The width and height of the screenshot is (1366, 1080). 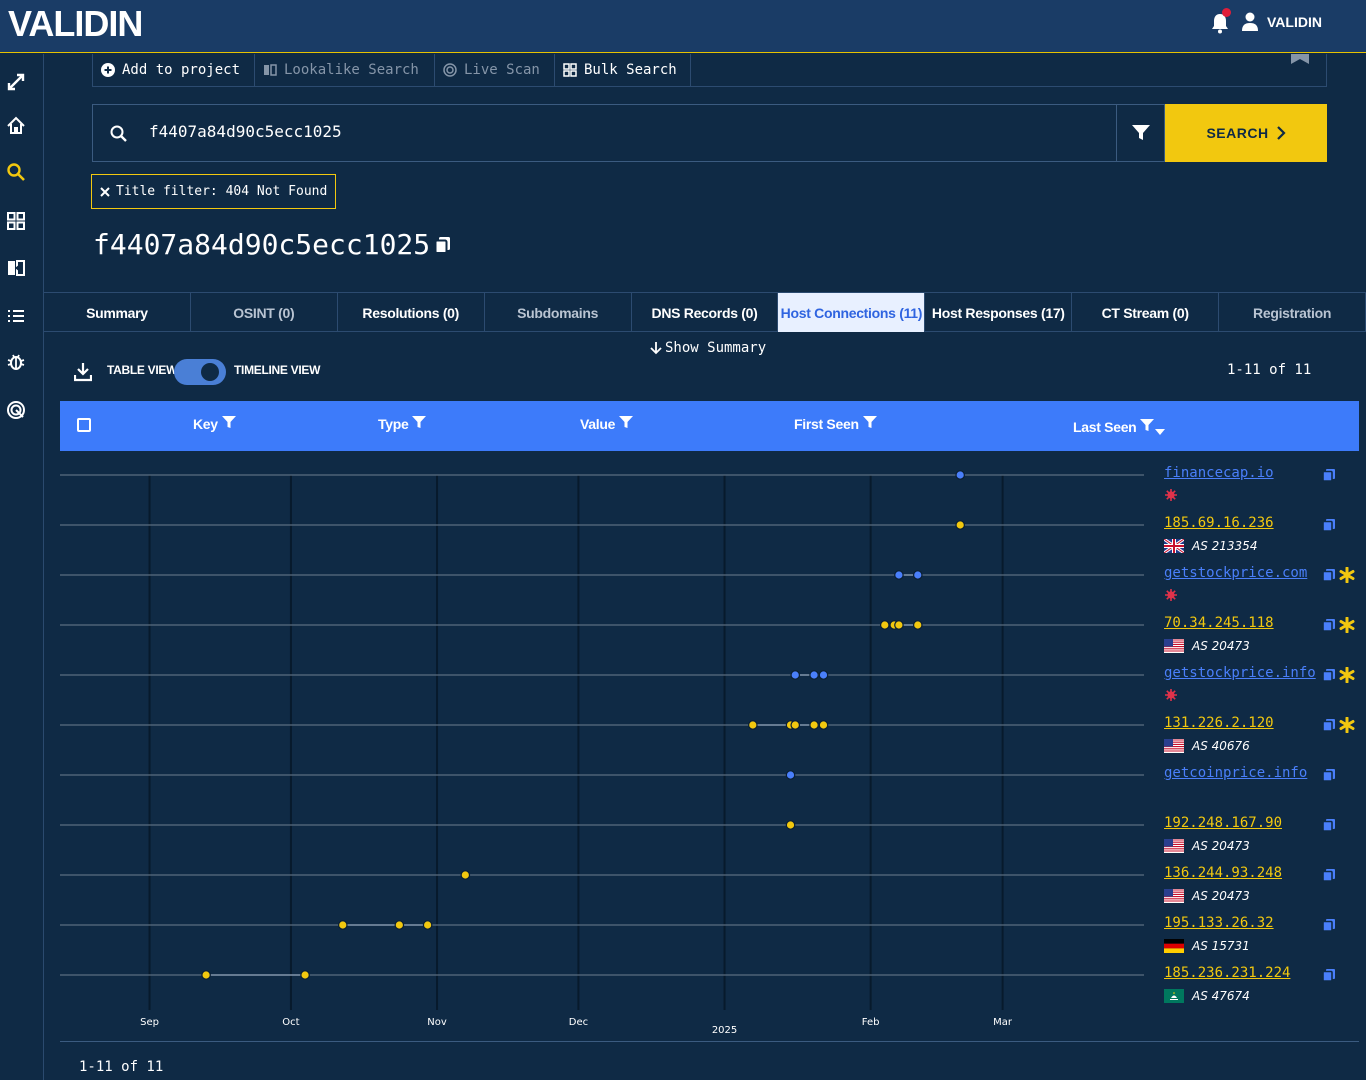 What do you see at coordinates (1227, 973) in the screenshot?
I see `ip-link: 185.236.231.224` at bounding box center [1227, 973].